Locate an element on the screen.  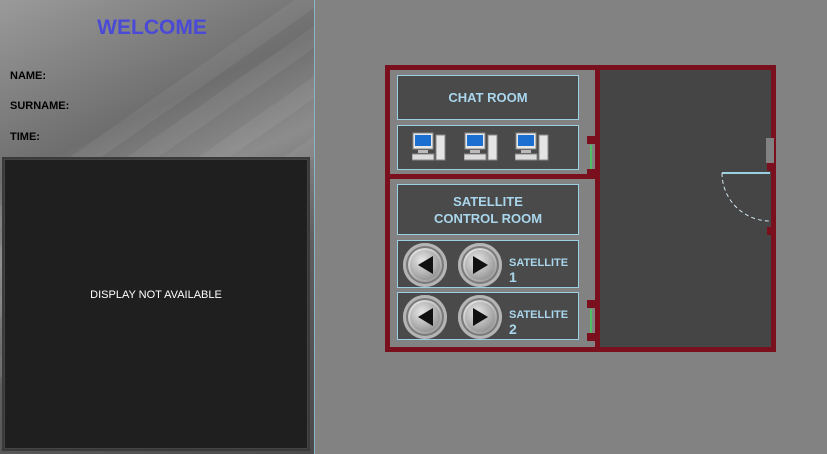
chat-room-computers is located at coordinates (488, 147).